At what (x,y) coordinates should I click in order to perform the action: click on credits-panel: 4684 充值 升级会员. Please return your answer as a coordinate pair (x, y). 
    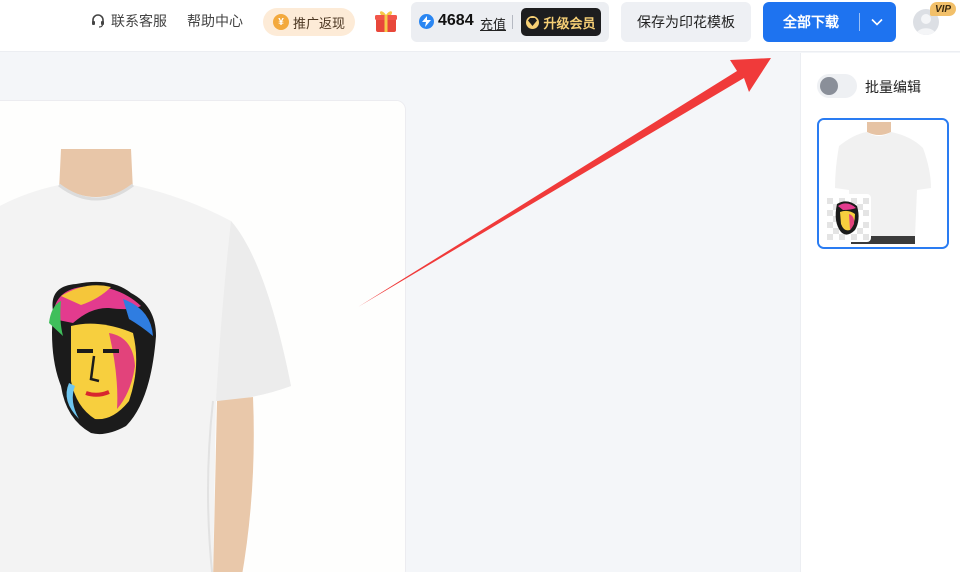
    Looking at the image, I should click on (510, 22).